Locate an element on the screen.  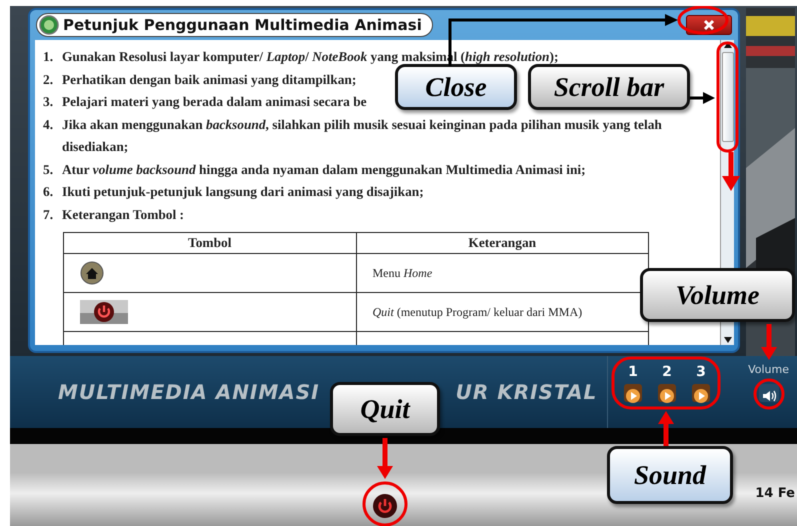
track-number: 3 is located at coordinates (701, 372).